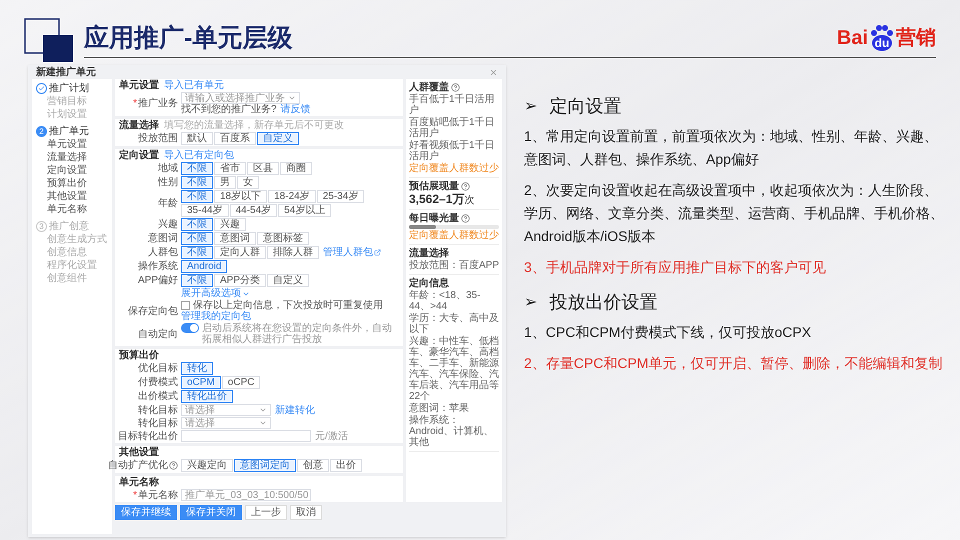  What do you see at coordinates (41, 226) in the screenshot?
I see `step-number: 3` at bounding box center [41, 226].